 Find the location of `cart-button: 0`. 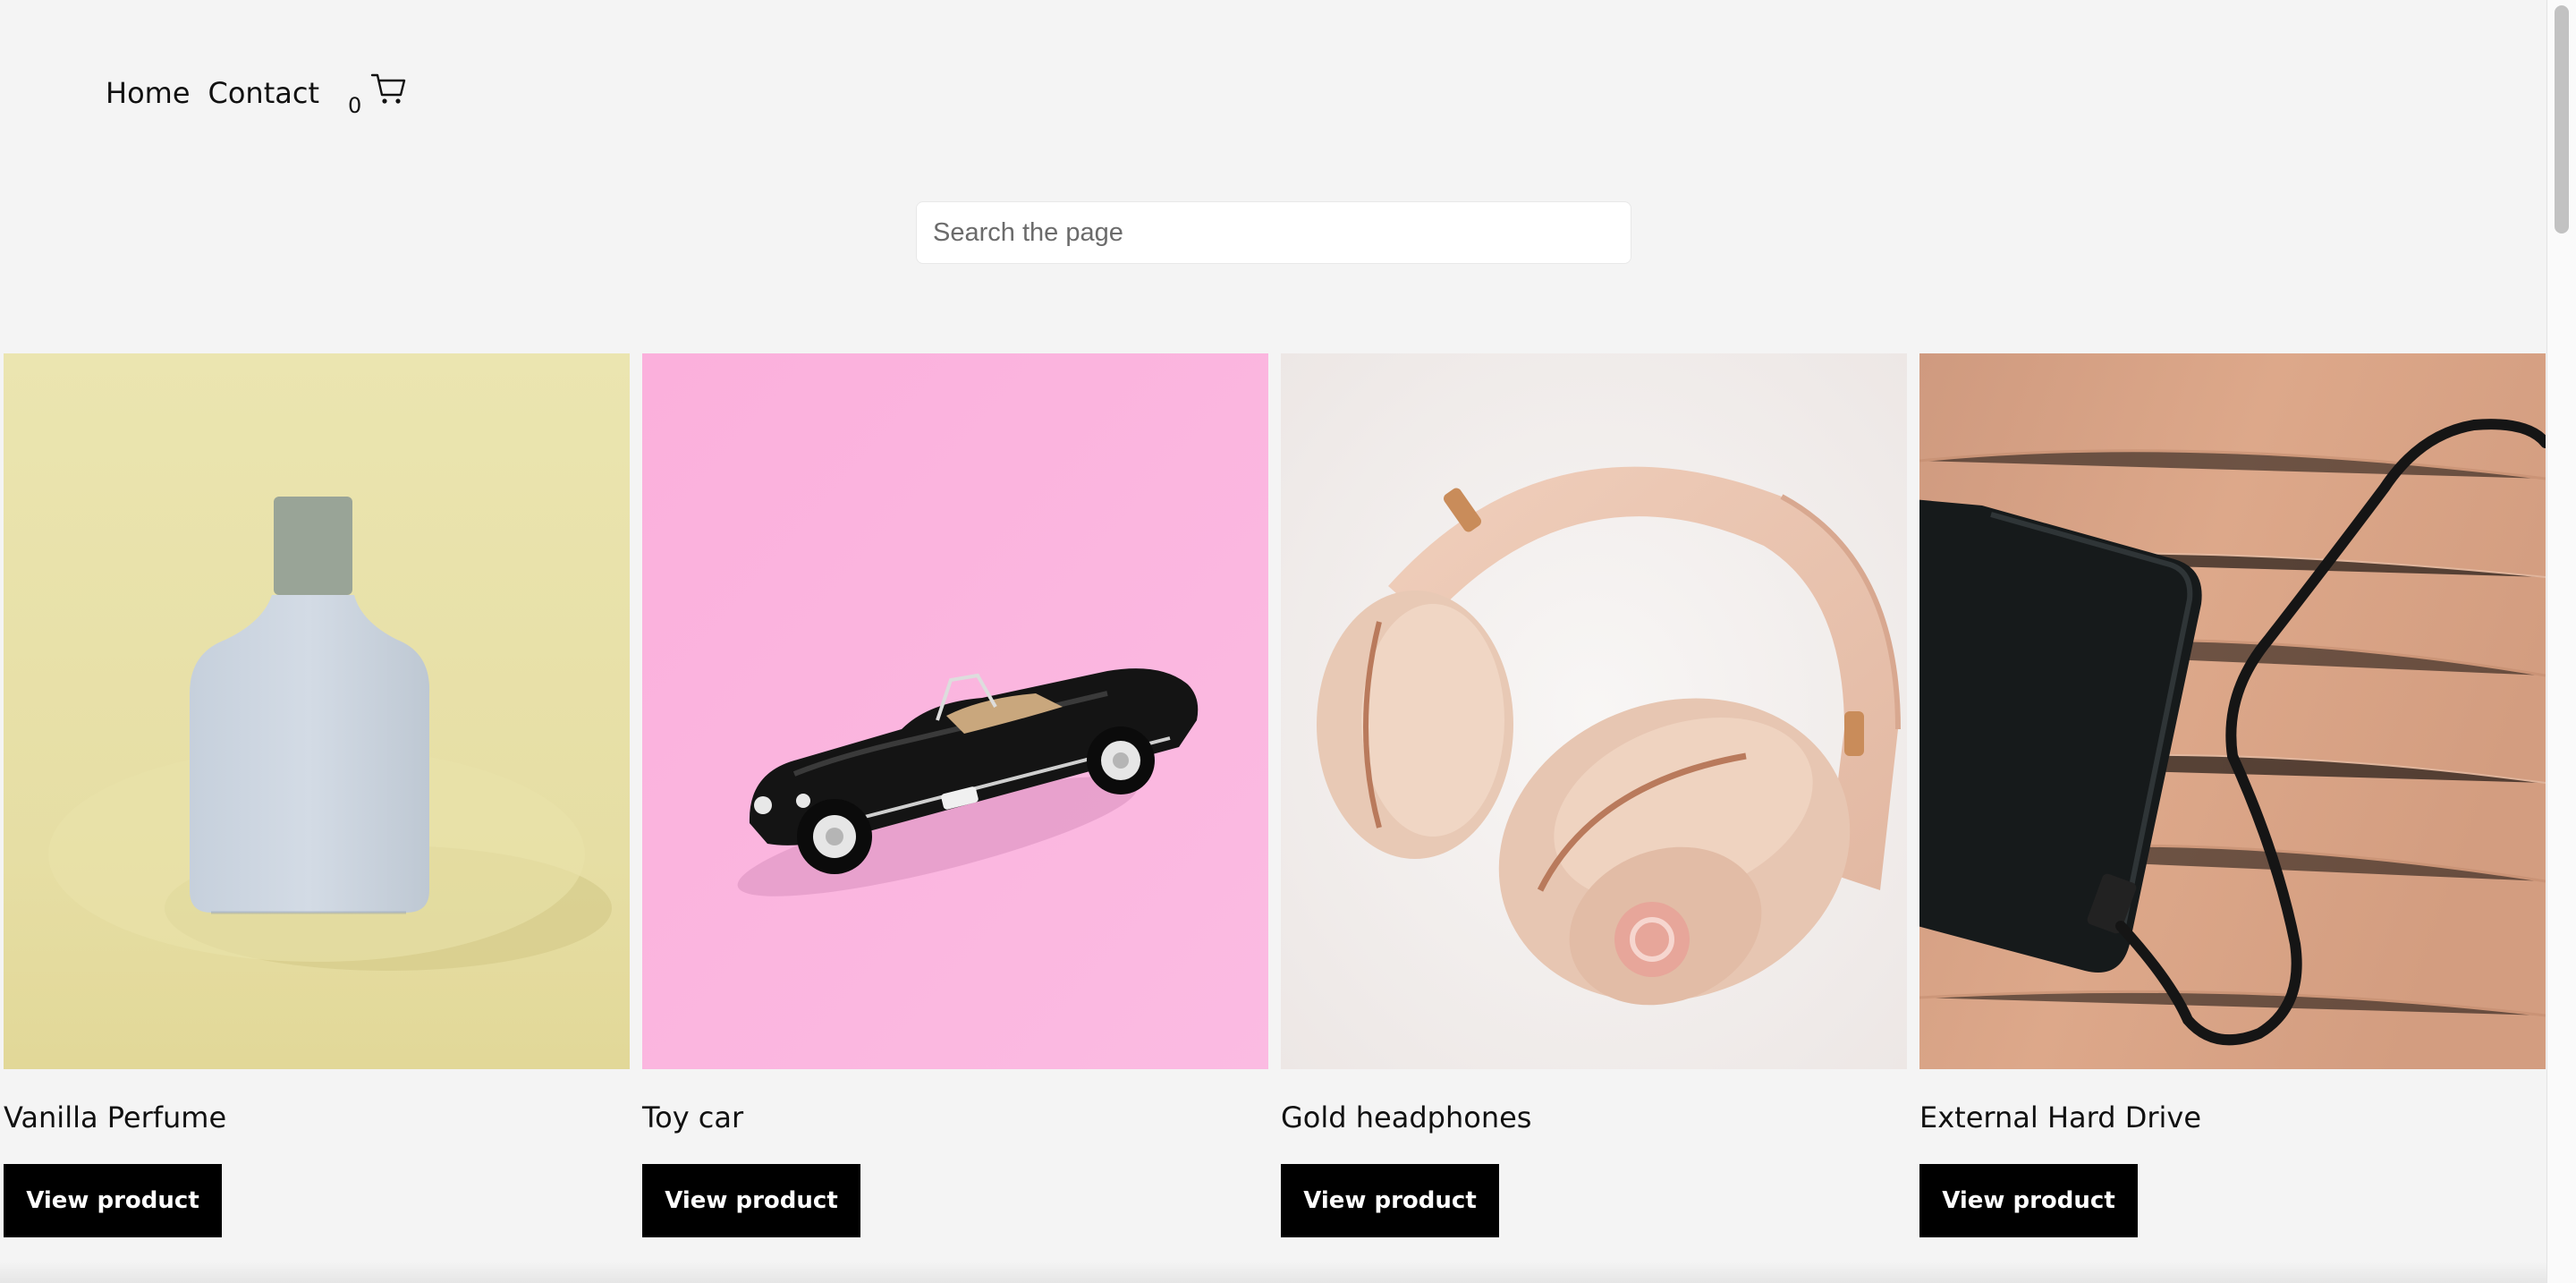

cart-button: 0 is located at coordinates (378, 93).